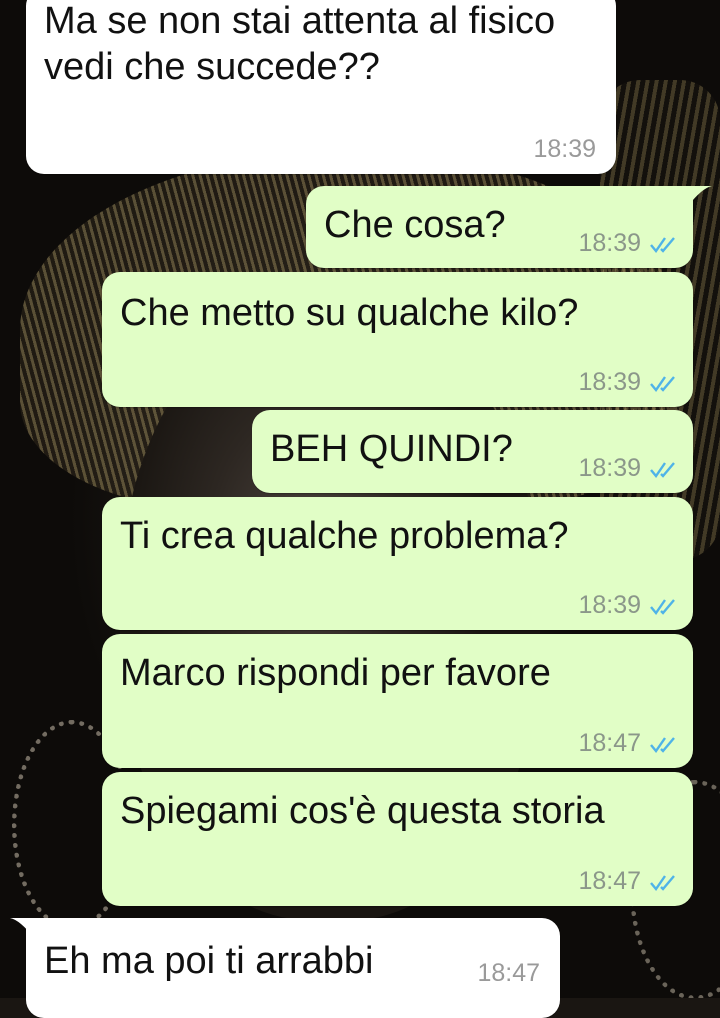 This screenshot has width=720, height=1018. What do you see at coordinates (700, 196) in the screenshot?
I see `outgoing-bubble-tail` at bounding box center [700, 196].